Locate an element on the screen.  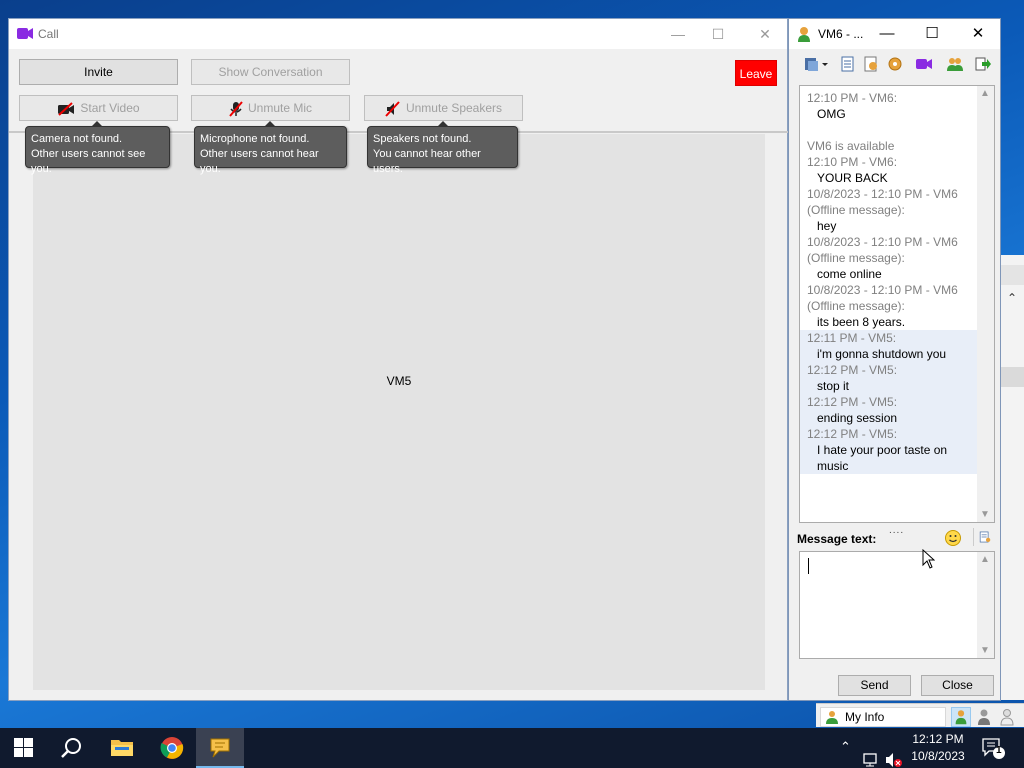
my-info-button: My Info is located at coordinates (883, 717).